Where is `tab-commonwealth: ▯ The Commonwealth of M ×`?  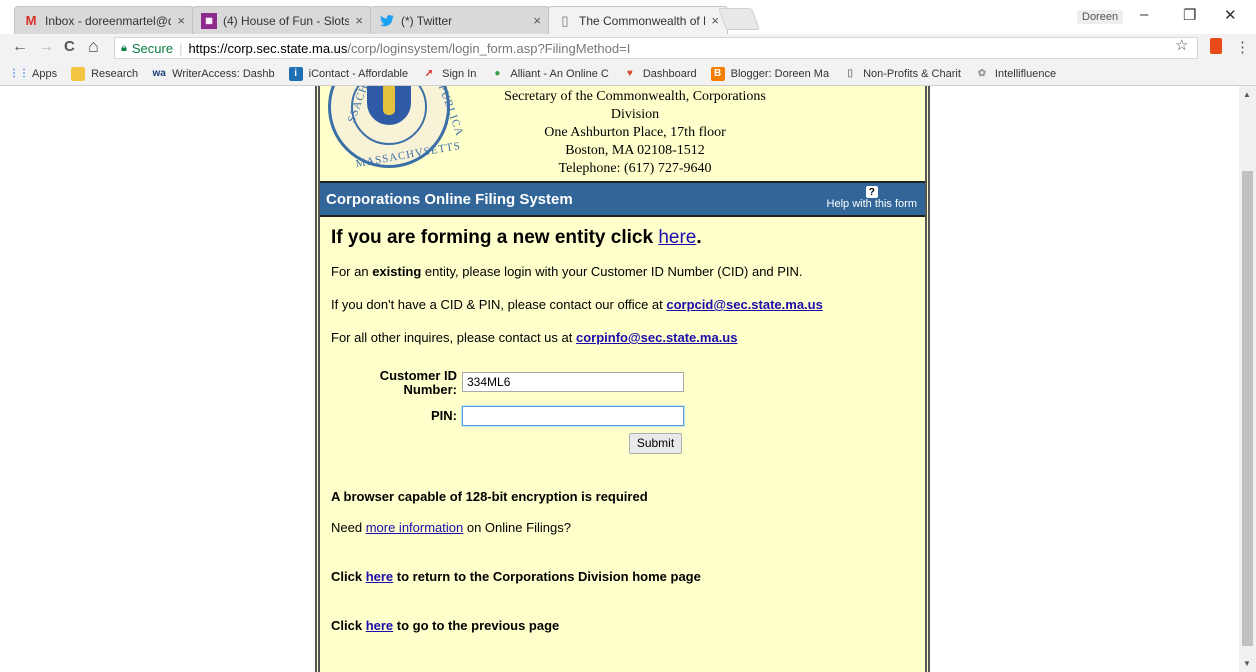
tab-commonwealth: ▯ The Commonwealth of M × is located at coordinates (638, 20).